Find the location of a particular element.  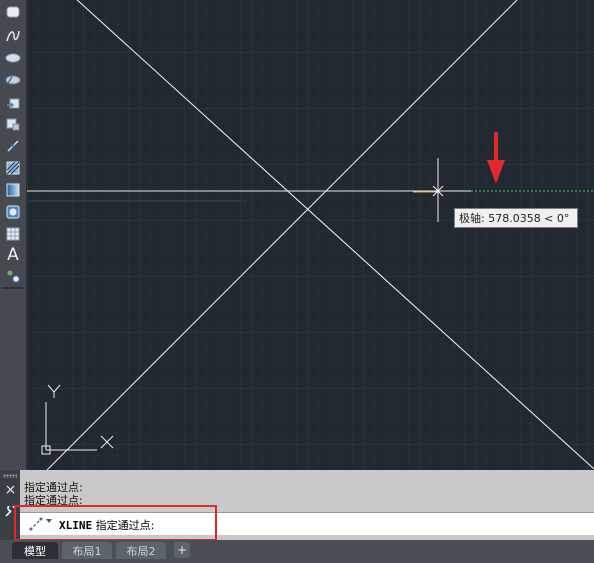

command-line-input: XLINE 指定通过点: is located at coordinates (307, 523).